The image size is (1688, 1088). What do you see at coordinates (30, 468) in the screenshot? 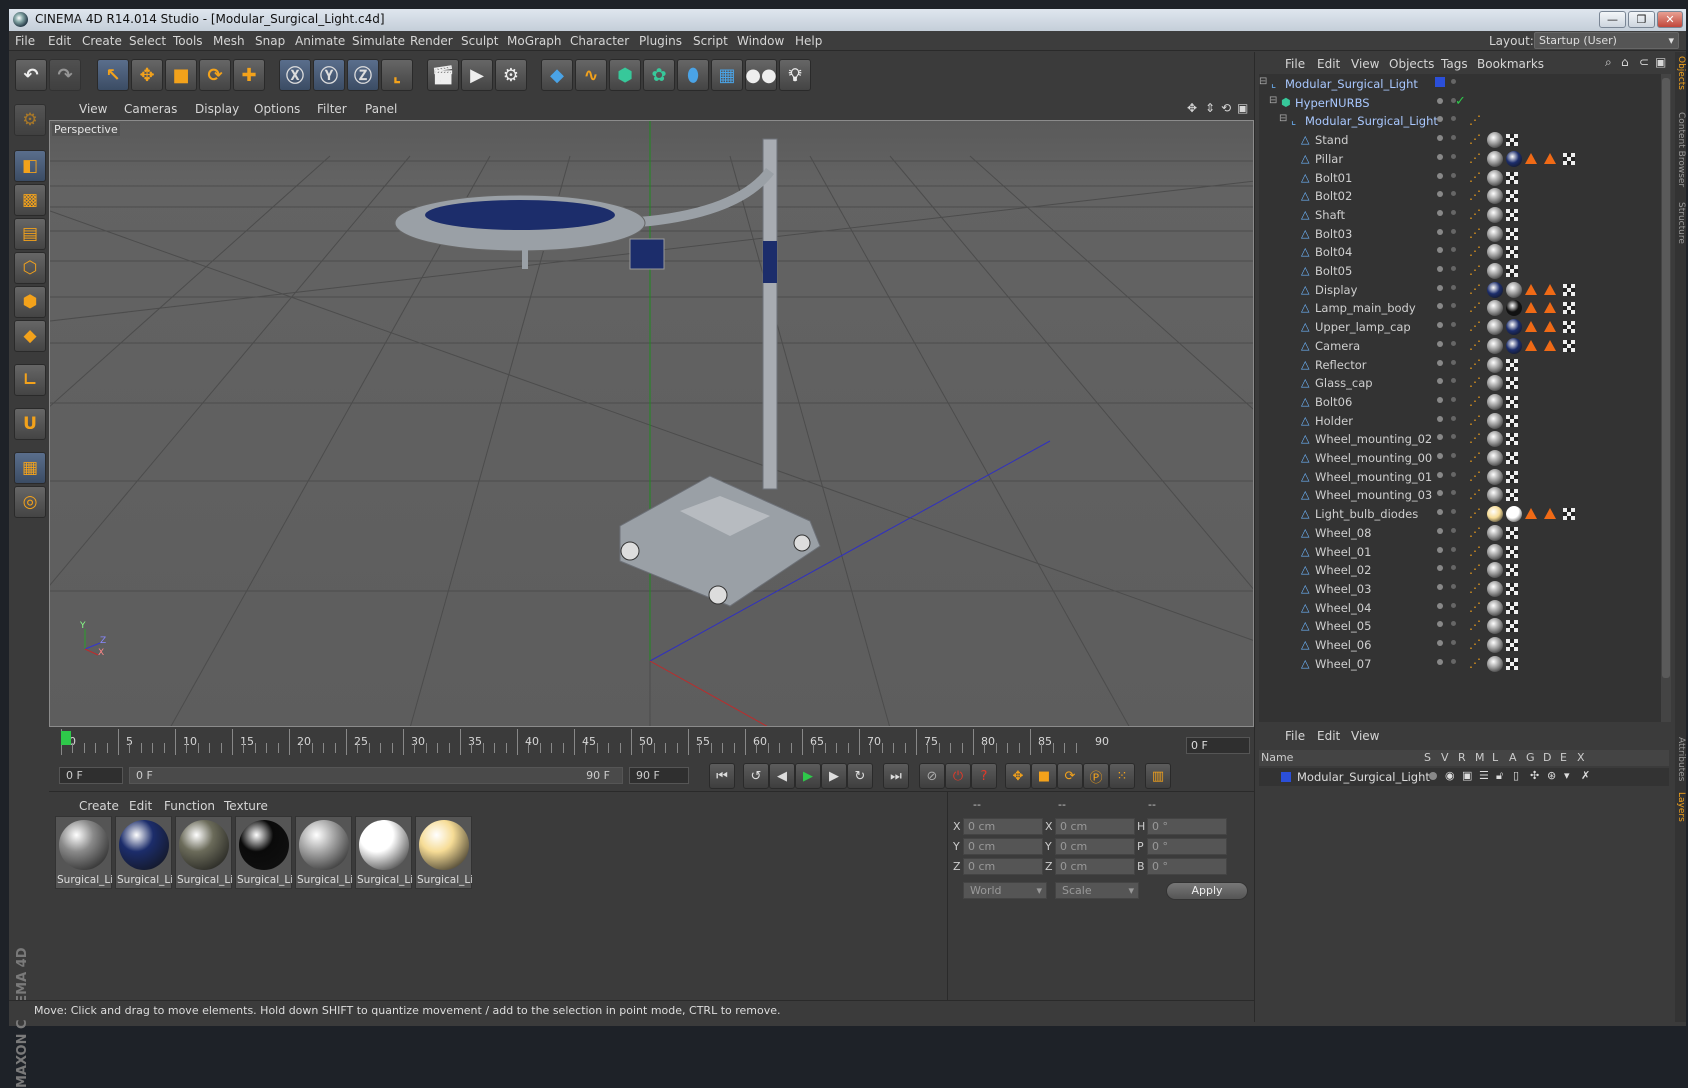
I see `snap-button: ▦` at bounding box center [30, 468].